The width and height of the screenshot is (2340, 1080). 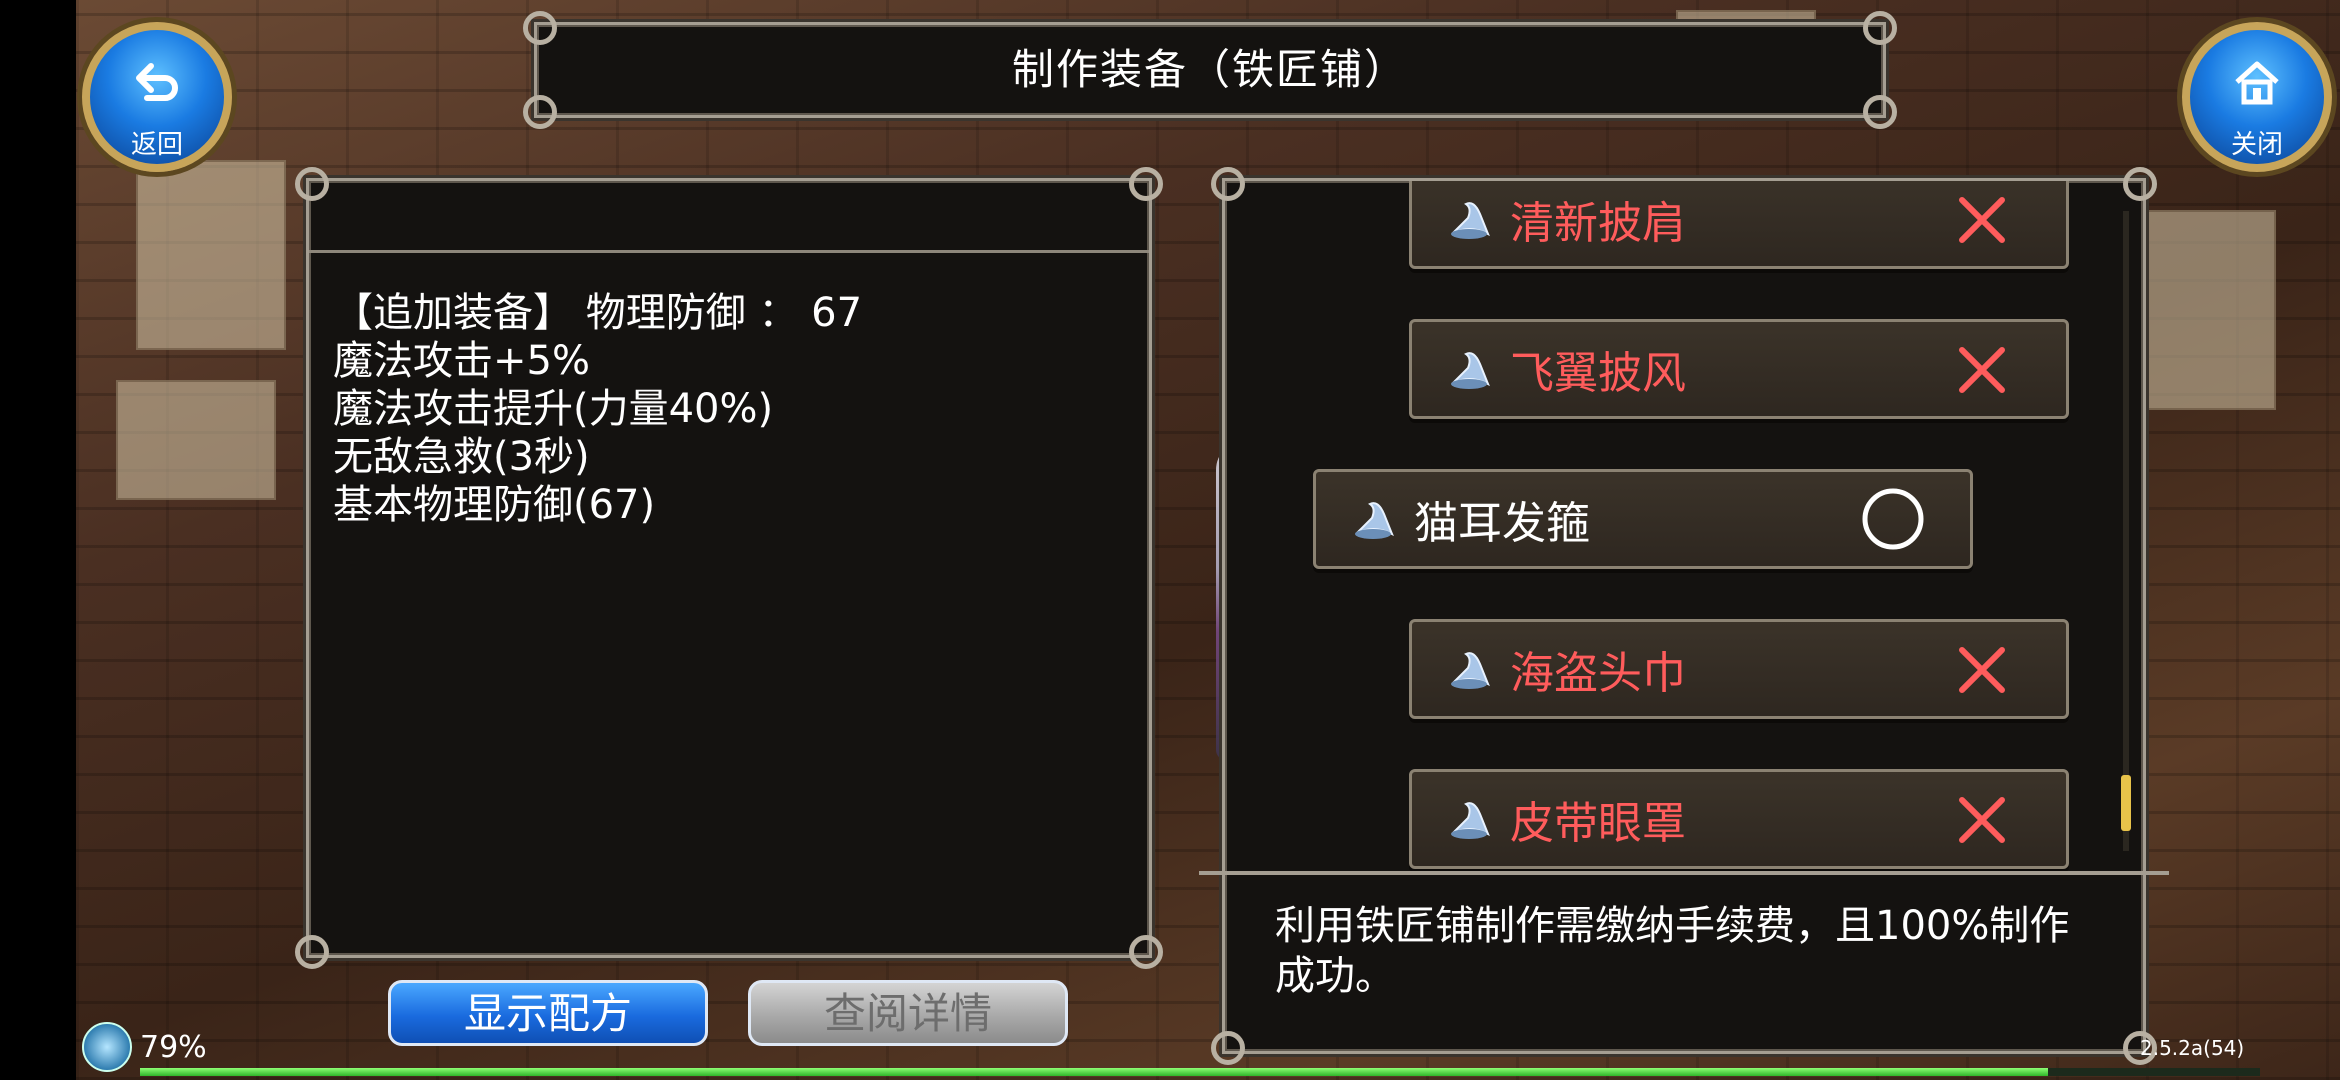 What do you see at coordinates (494, 505) in the screenshot?
I see `stat-line: 基本物理防御(67)` at bounding box center [494, 505].